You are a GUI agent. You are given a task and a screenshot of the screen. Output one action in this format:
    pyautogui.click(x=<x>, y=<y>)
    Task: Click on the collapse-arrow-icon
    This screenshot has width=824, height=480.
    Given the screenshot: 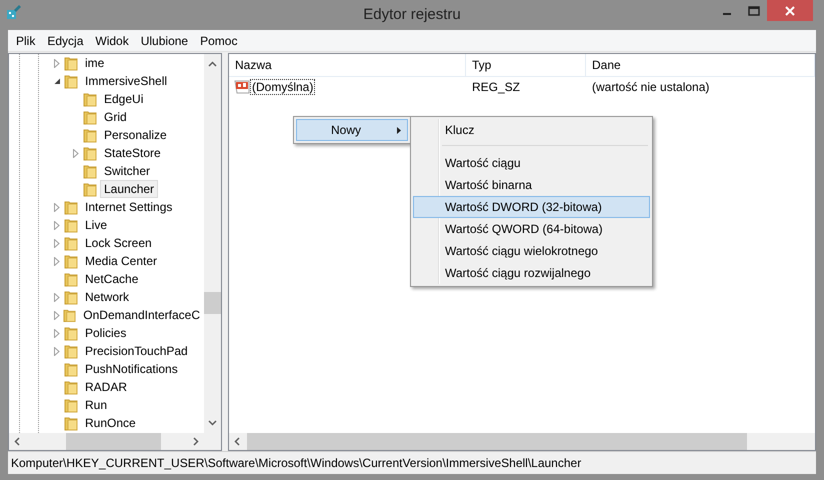 What is the action you would take?
    pyautogui.click(x=57, y=81)
    